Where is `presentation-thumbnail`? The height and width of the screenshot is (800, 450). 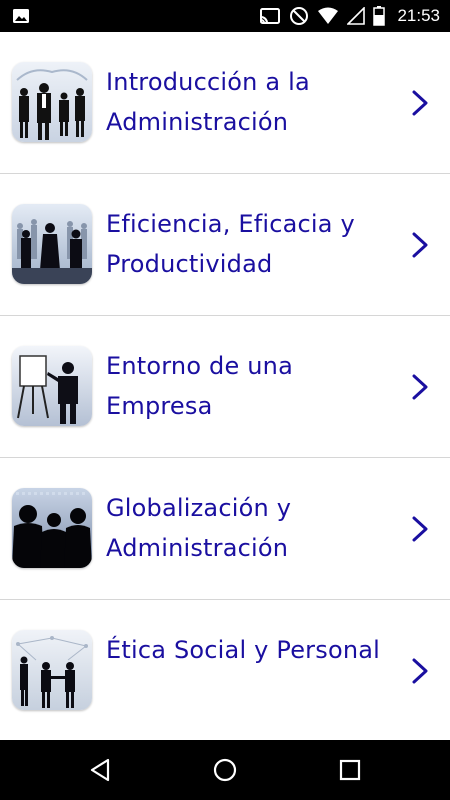
presentation-thumbnail is located at coordinates (52, 386).